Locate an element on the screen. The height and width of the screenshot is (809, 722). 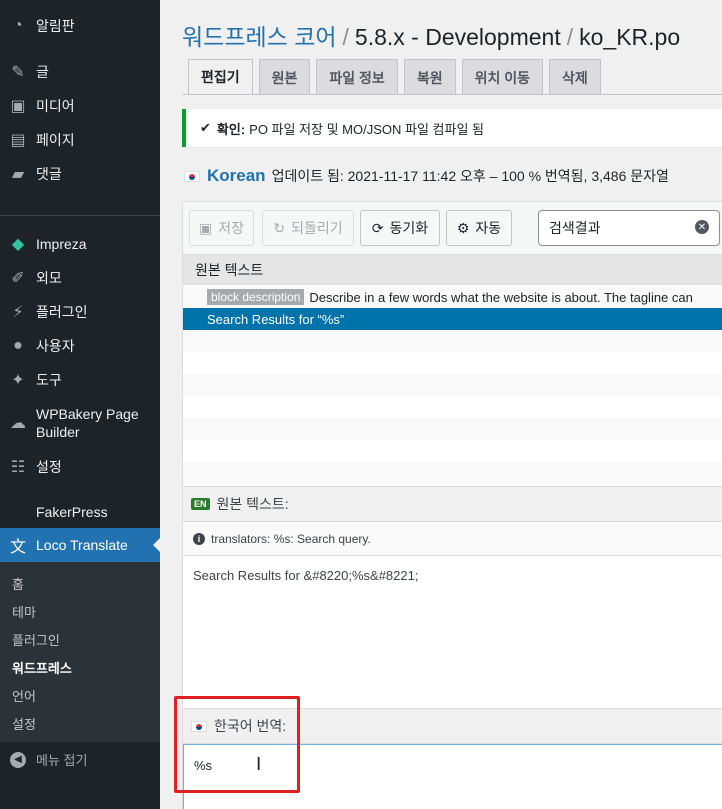
notice-text: PO 파일 저장 및 MO/JSON 파일 컴파일 됨 is located at coordinates (367, 129).